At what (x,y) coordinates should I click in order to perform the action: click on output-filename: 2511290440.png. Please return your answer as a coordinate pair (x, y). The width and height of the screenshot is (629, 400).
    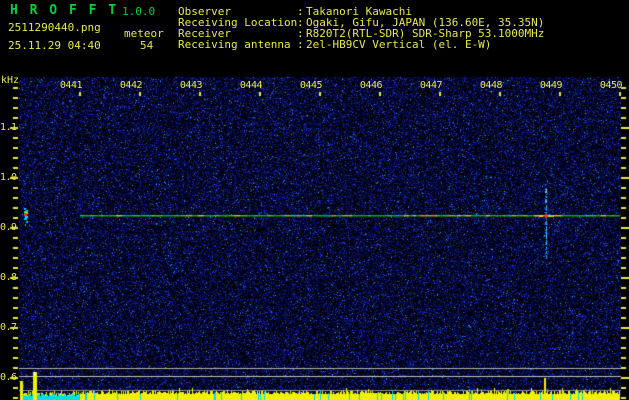
    Looking at the image, I should click on (54, 27).